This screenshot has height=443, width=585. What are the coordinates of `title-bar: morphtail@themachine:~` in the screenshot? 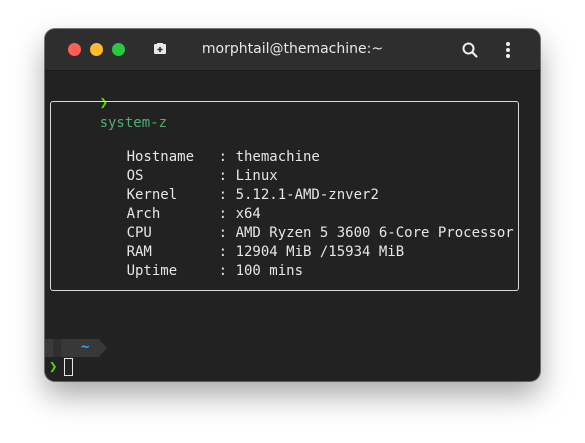 It's located at (292, 50).